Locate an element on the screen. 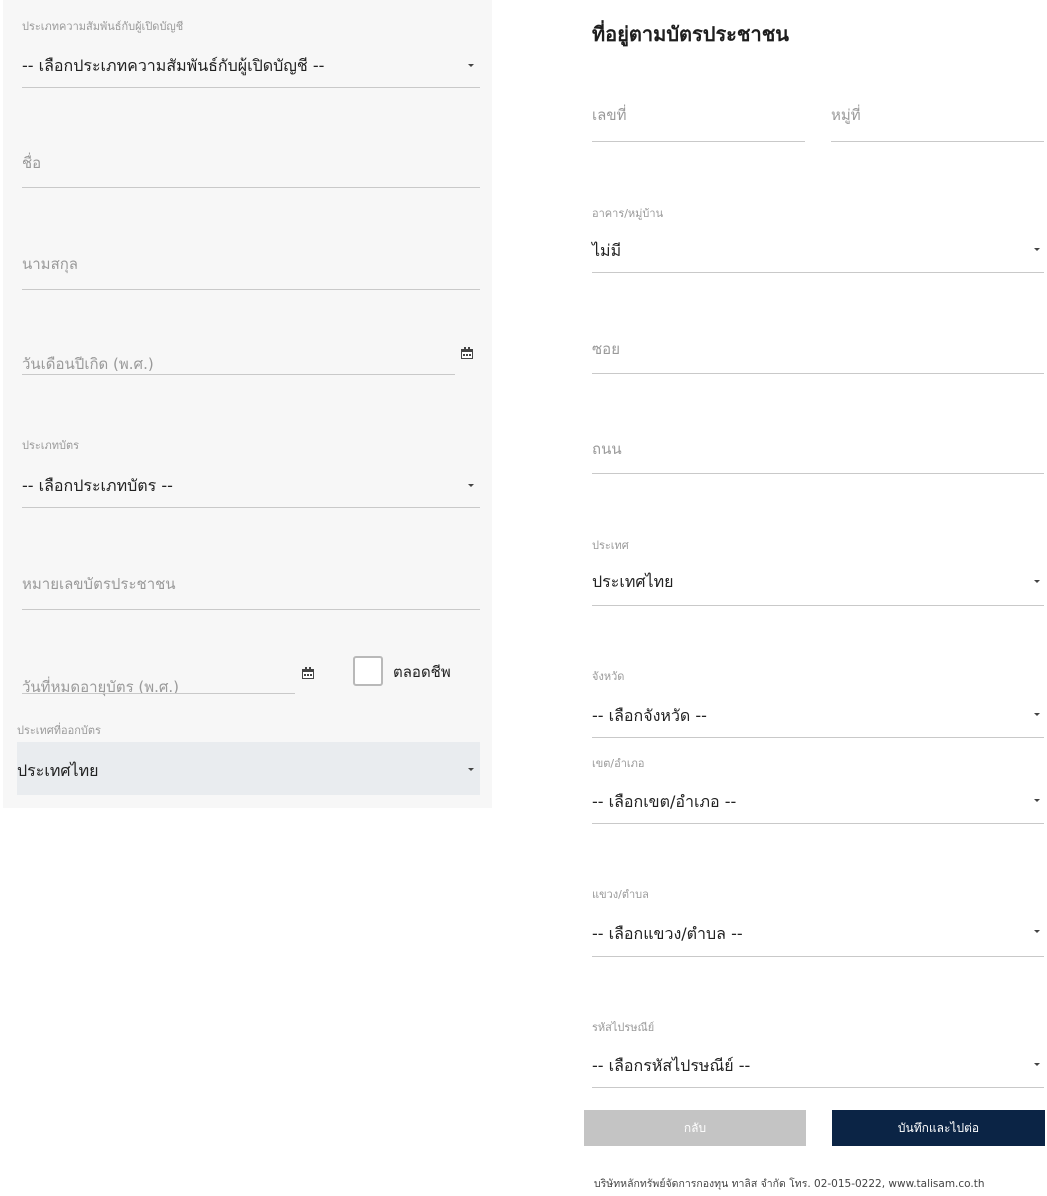 This screenshot has height=1196, width=1047. province-value: -- เลือกจังหวัด -- is located at coordinates (649, 715).